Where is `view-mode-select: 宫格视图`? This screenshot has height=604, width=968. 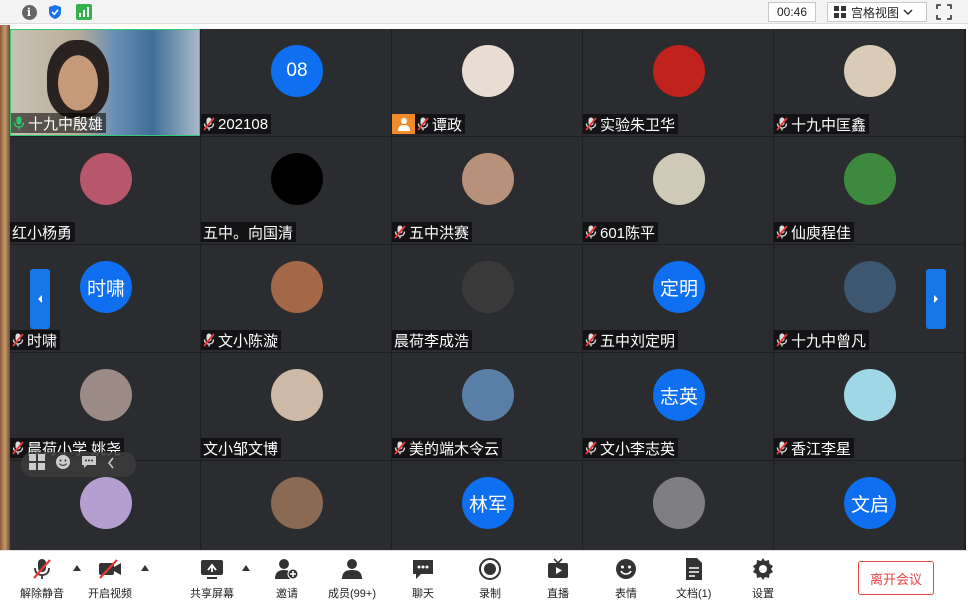 view-mode-select: 宫格视图 is located at coordinates (877, 12).